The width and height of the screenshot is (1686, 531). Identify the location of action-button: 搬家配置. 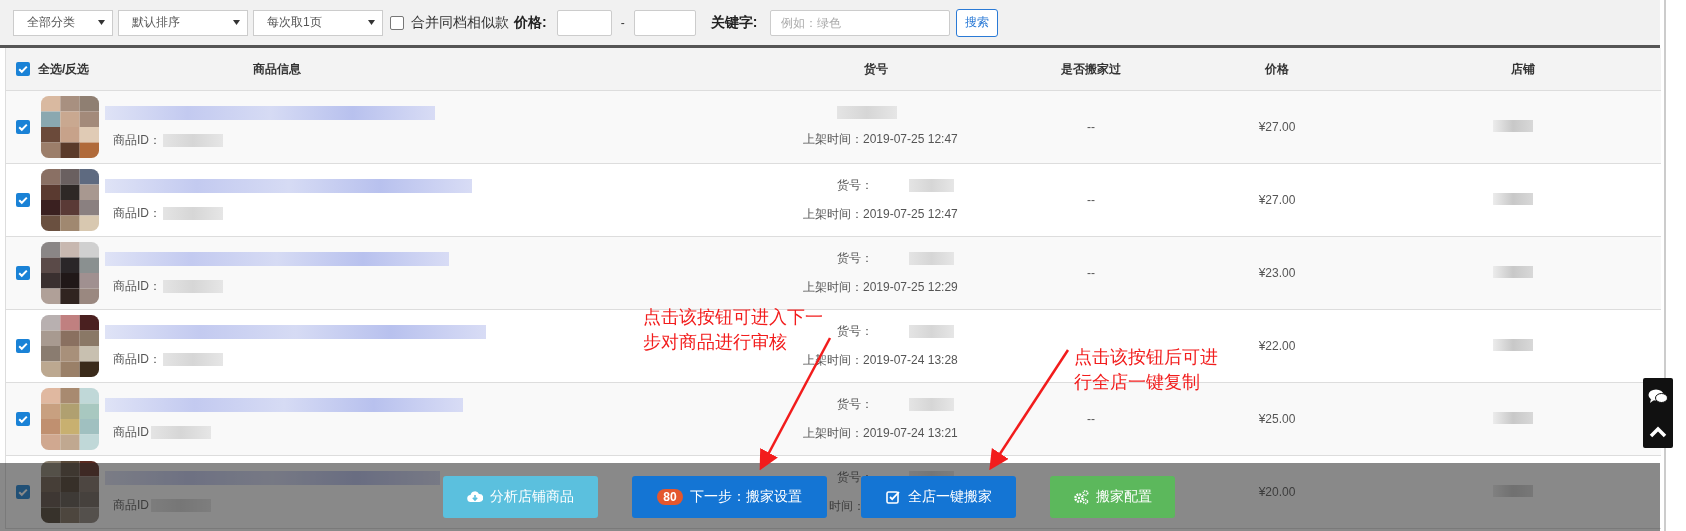
(1112, 497).